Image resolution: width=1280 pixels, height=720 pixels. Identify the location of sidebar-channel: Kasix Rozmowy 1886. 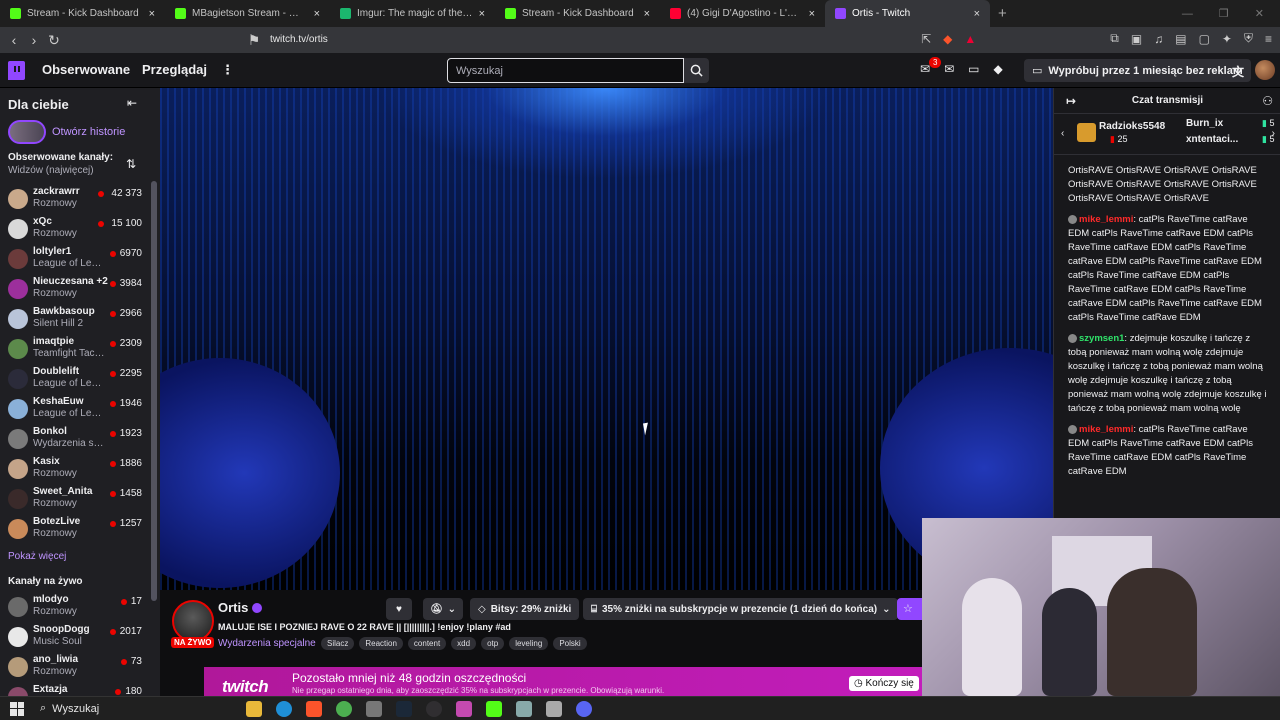
(76, 470).